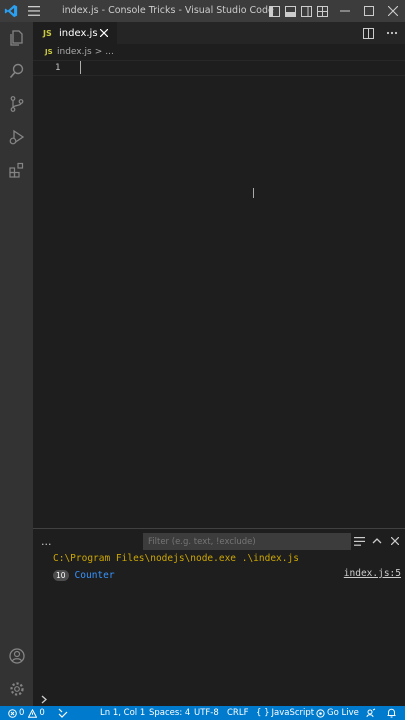 This screenshot has width=405, height=720. Describe the element at coordinates (61, 575) in the screenshot. I see `repeat-count-badge: 10` at that location.